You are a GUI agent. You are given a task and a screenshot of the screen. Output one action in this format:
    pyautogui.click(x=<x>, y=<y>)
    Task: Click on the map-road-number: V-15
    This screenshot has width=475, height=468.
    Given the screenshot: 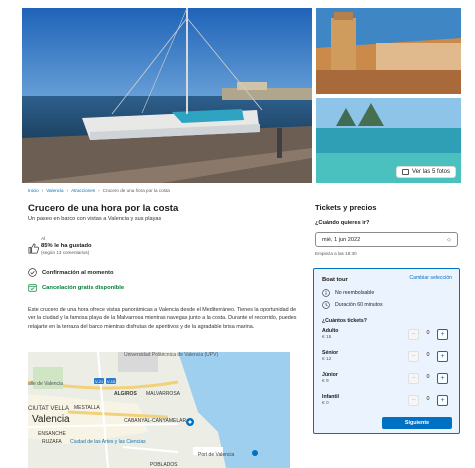 What is the action you would take?
    pyautogui.click(x=111, y=381)
    